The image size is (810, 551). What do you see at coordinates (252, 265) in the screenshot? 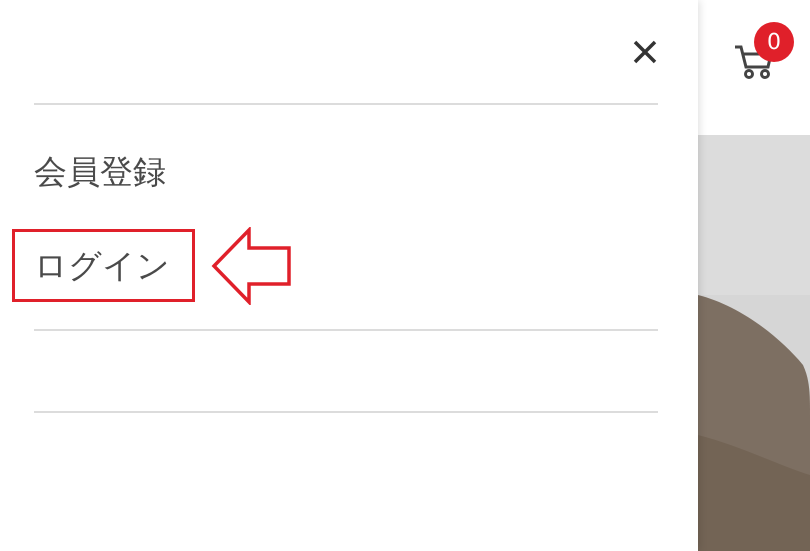
I see `arrow-icon` at bounding box center [252, 265].